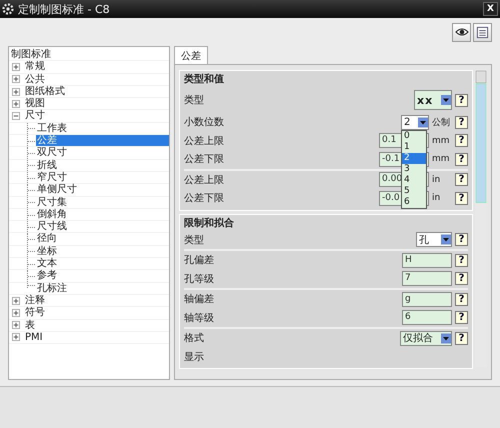 The height and width of the screenshot is (428, 500). Describe the element at coordinates (199, 318) in the screenshot. I see `field-label: 轴等级` at that location.